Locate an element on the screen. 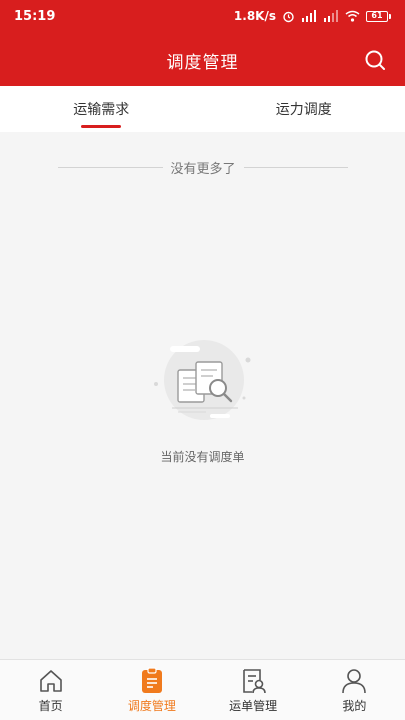 This screenshot has width=405, height=720. bottom-nav: 首页 调度管理 运单管理 我的 is located at coordinates (202, 689).